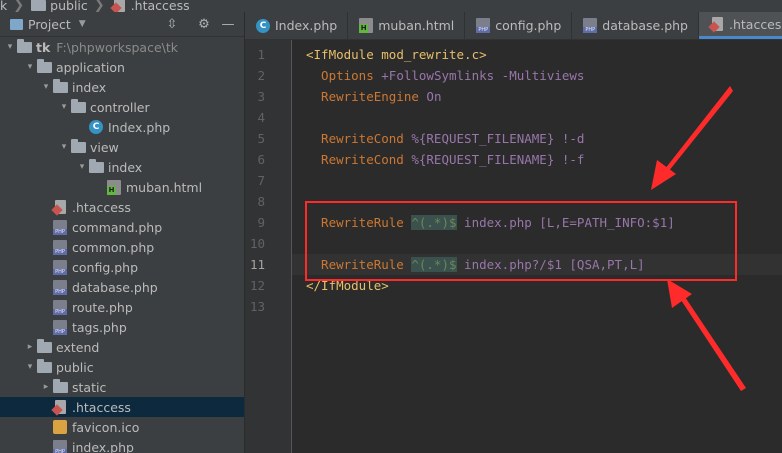  I want to click on code-token: +FollowSymlinks -Multiviews, so click(483, 75).